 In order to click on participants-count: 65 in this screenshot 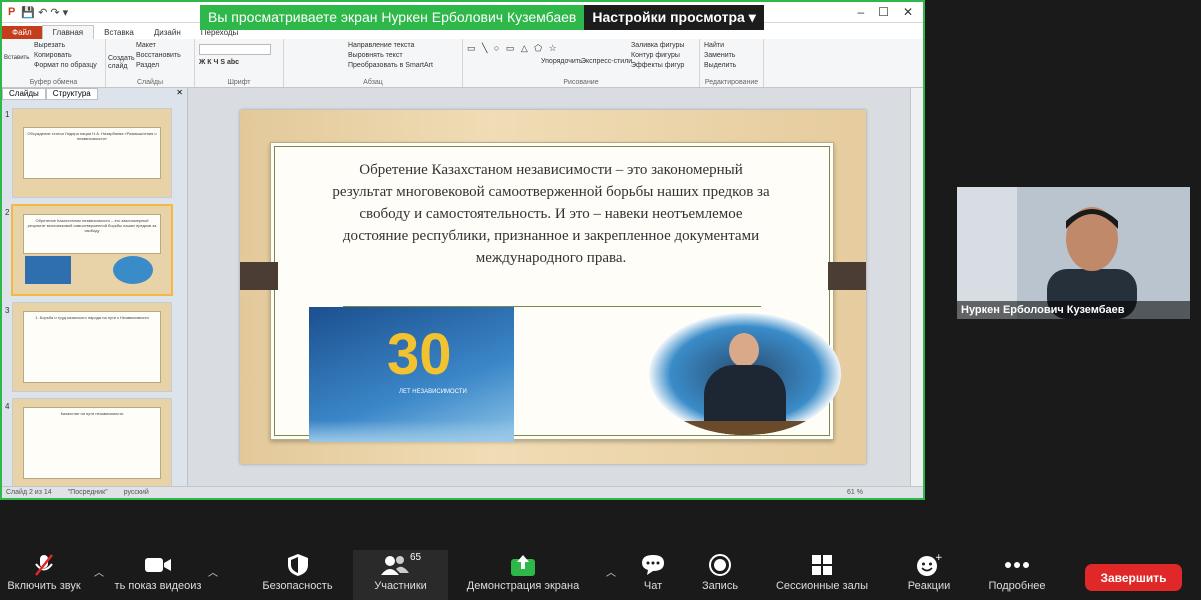, I will do `click(415, 557)`.